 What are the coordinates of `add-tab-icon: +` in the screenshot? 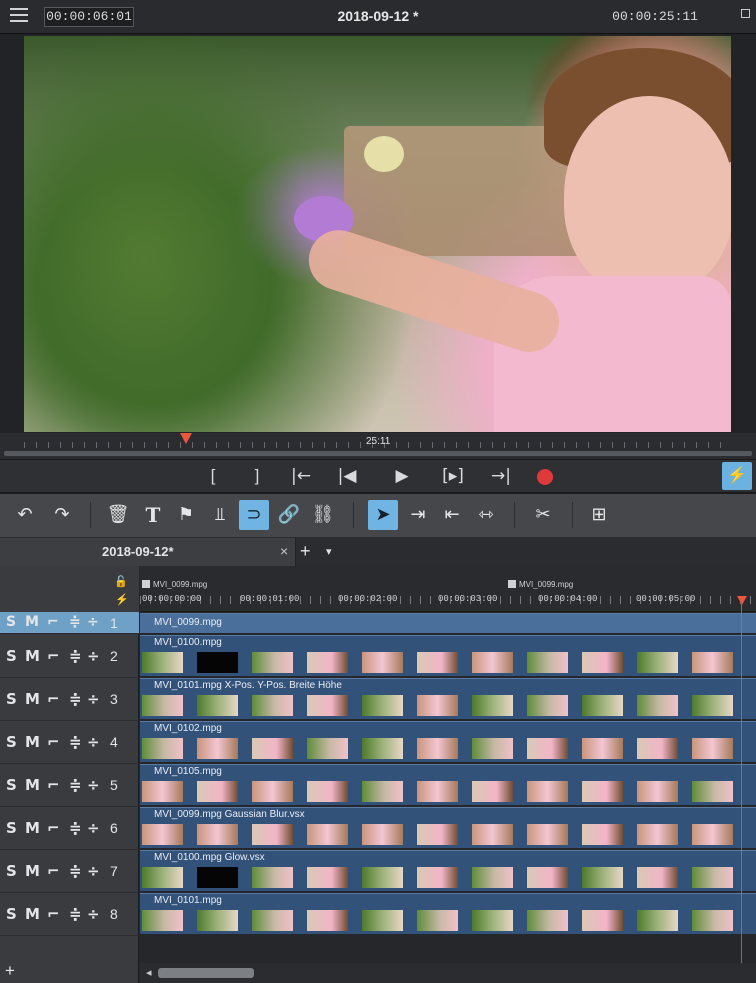 It's located at (305, 551).